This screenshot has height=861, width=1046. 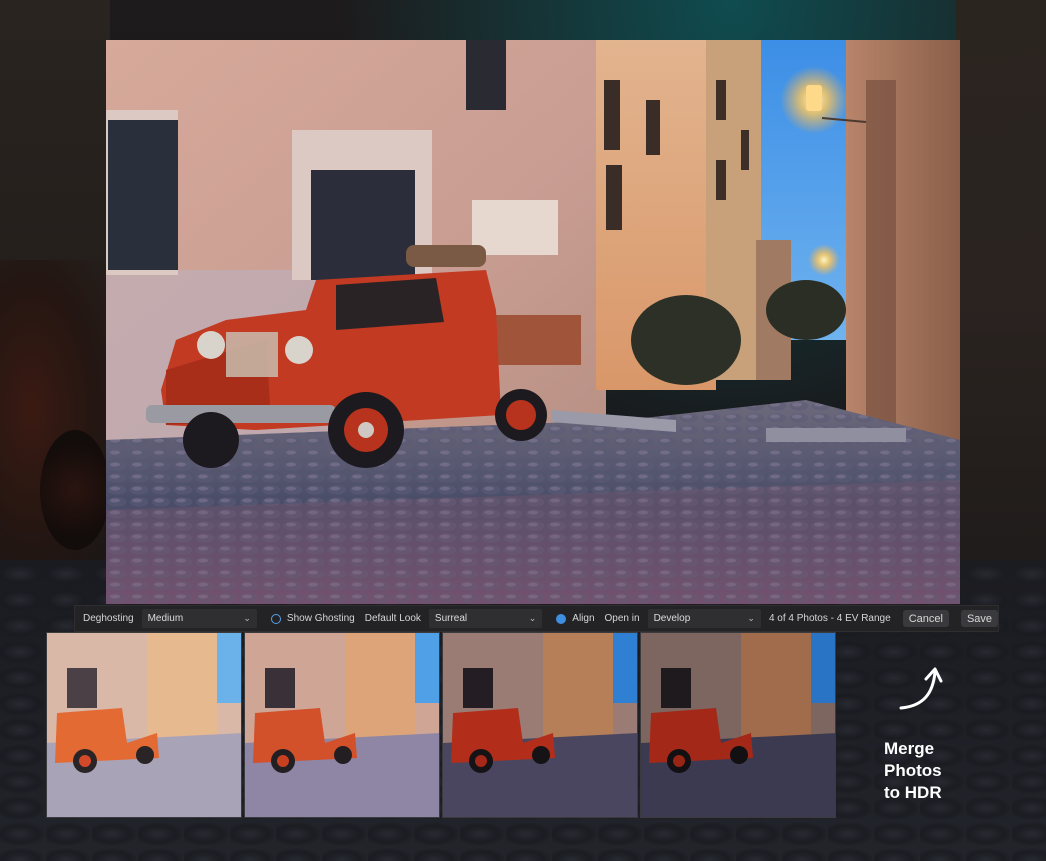 I want to click on align-label: Align, so click(x=583, y=618).